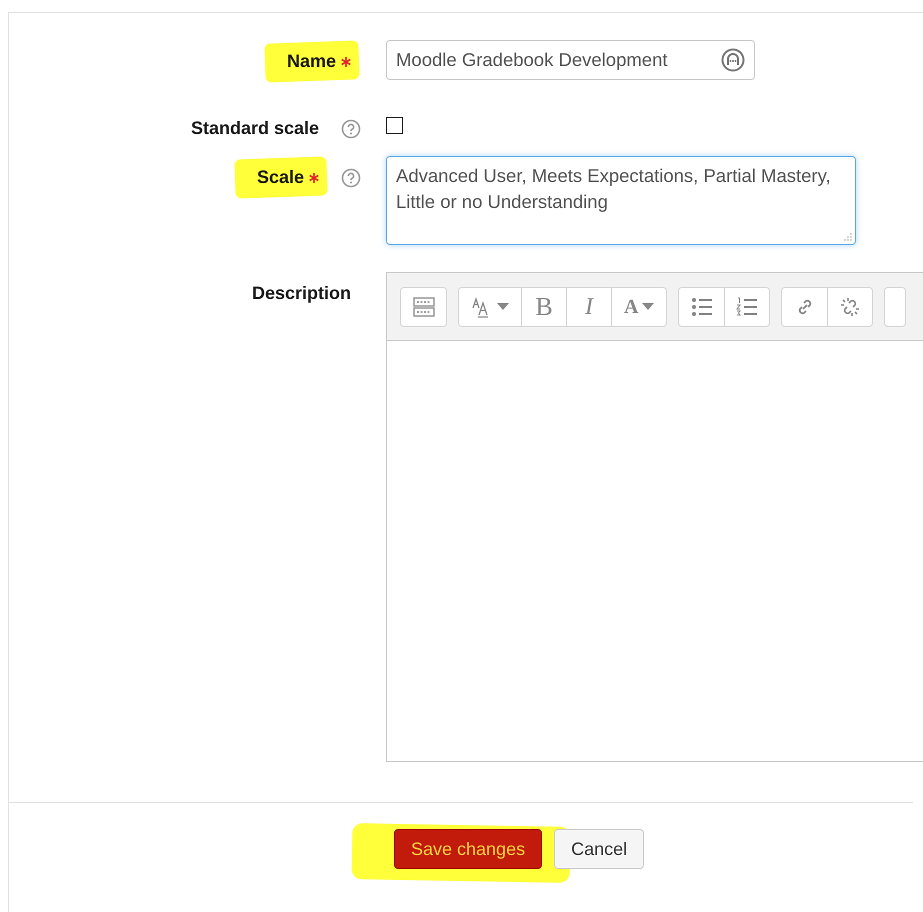 This screenshot has height=912, width=923. I want to click on resize-grip-icon, so click(848, 237).